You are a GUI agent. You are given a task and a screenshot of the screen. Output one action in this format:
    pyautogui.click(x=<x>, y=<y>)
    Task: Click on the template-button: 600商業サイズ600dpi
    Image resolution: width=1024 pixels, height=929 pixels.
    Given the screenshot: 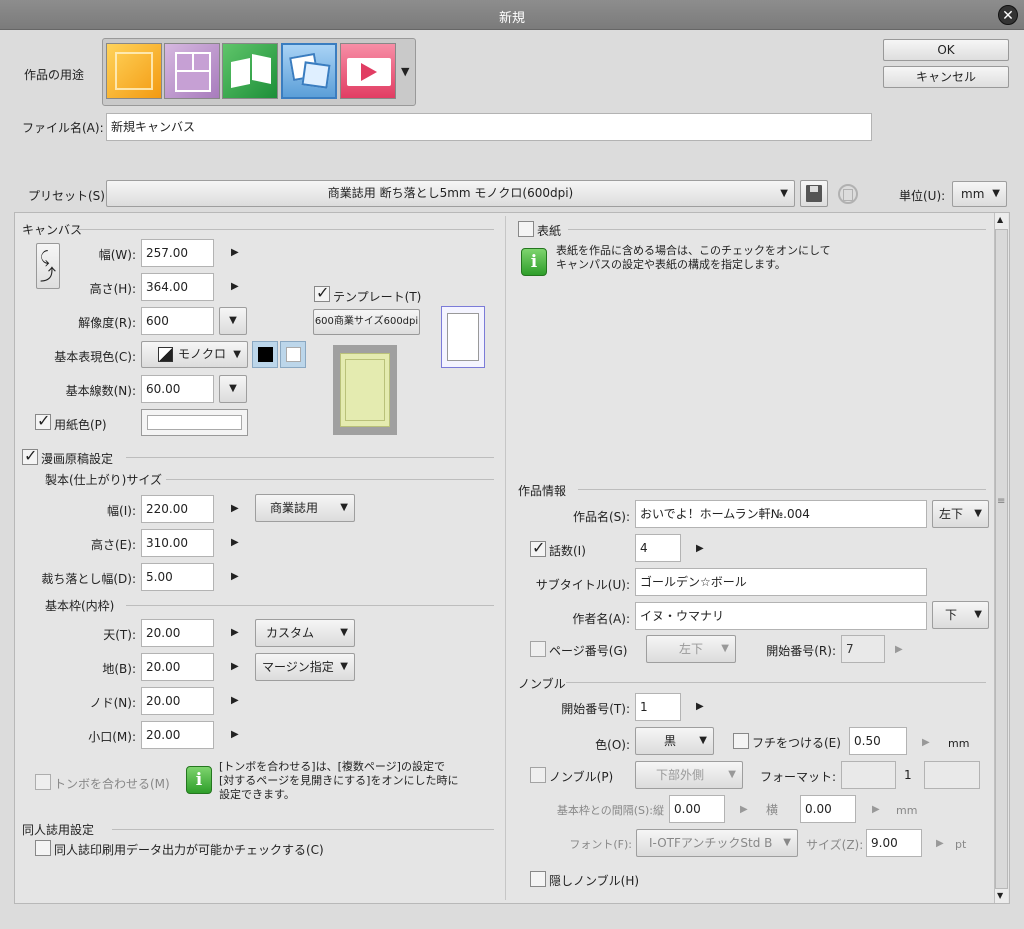 What is the action you would take?
    pyautogui.click(x=366, y=322)
    